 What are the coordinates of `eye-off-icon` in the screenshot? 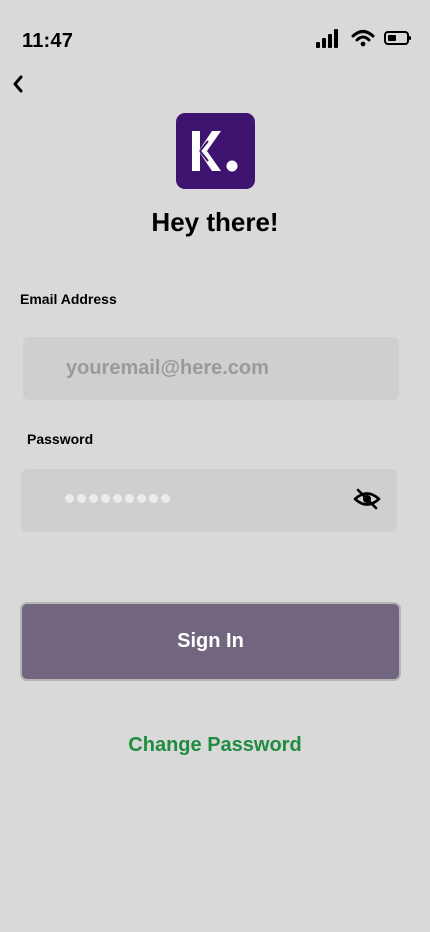 It's located at (367, 501).